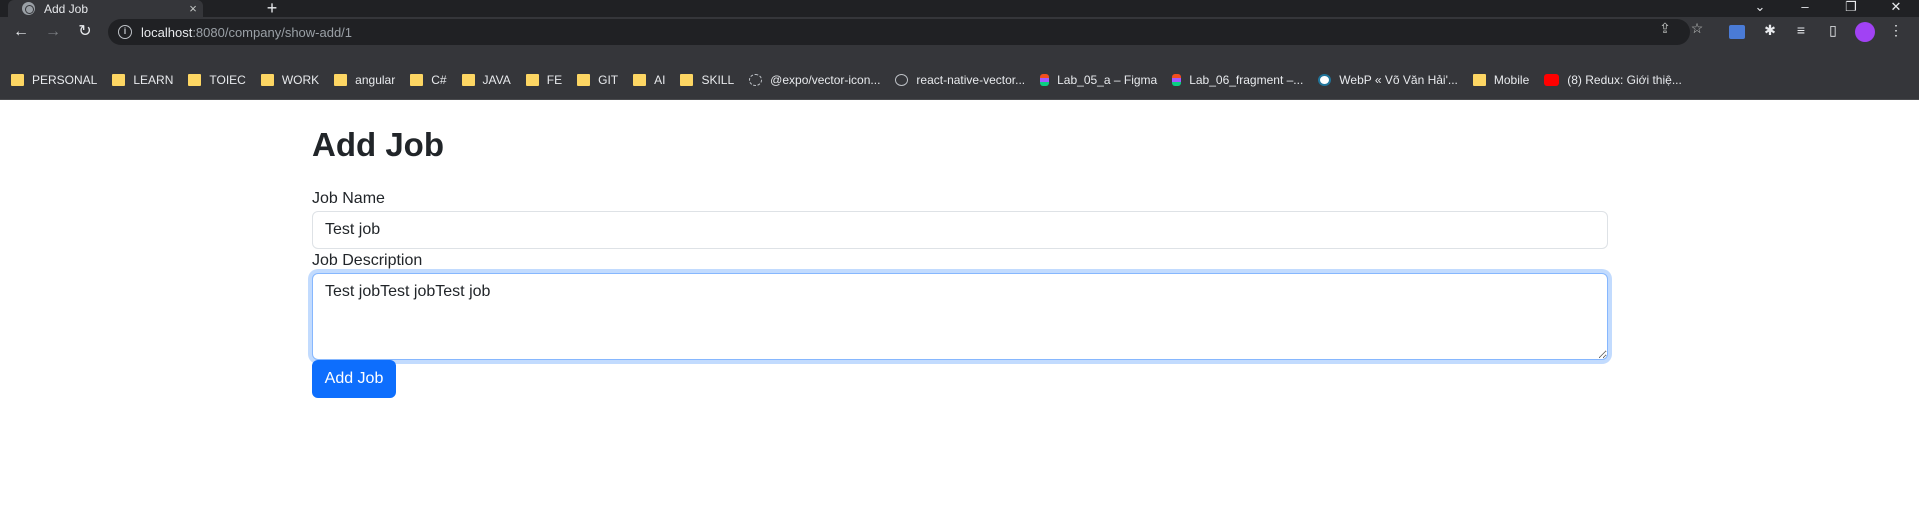 Image resolution: width=1919 pixels, height=509 pixels. I want to click on browser-tab: Add Job ×, so click(105, 8).